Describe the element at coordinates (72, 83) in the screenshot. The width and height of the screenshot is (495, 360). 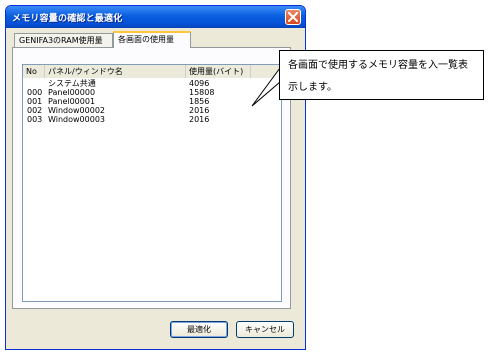
I see `row-name: システム共通` at that location.